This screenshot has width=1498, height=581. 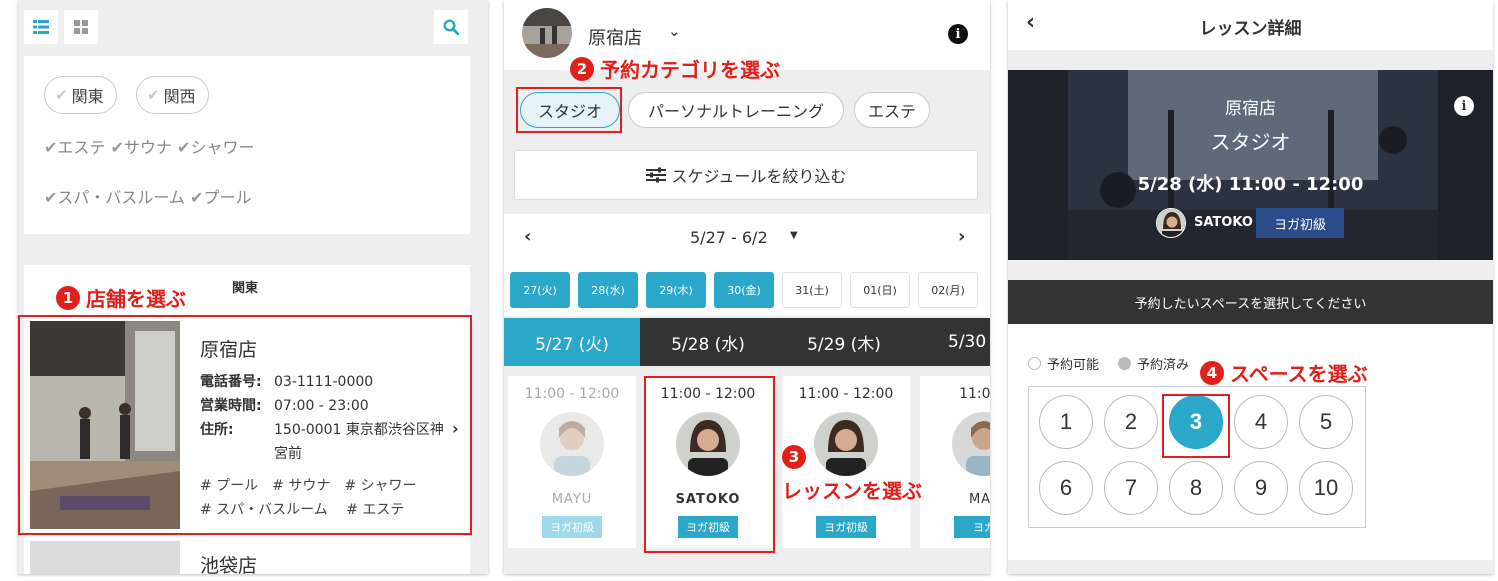 I want to click on page-title: レッスン詳細, so click(x=1250, y=29).